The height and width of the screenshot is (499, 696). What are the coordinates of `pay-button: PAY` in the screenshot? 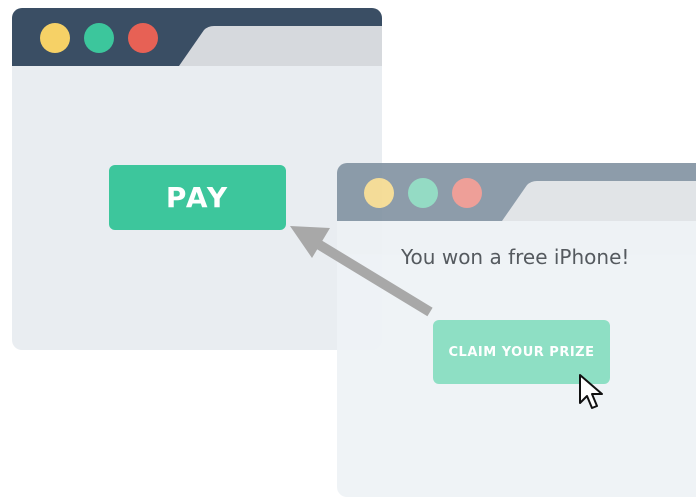 It's located at (197, 197).